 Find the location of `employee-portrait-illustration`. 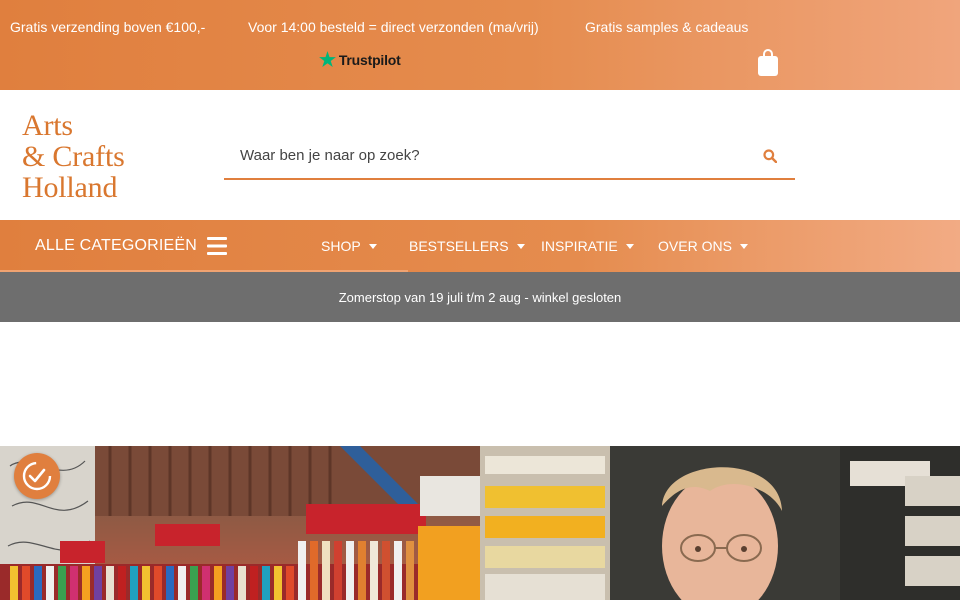

employee-portrait-illustration is located at coordinates (720, 523).